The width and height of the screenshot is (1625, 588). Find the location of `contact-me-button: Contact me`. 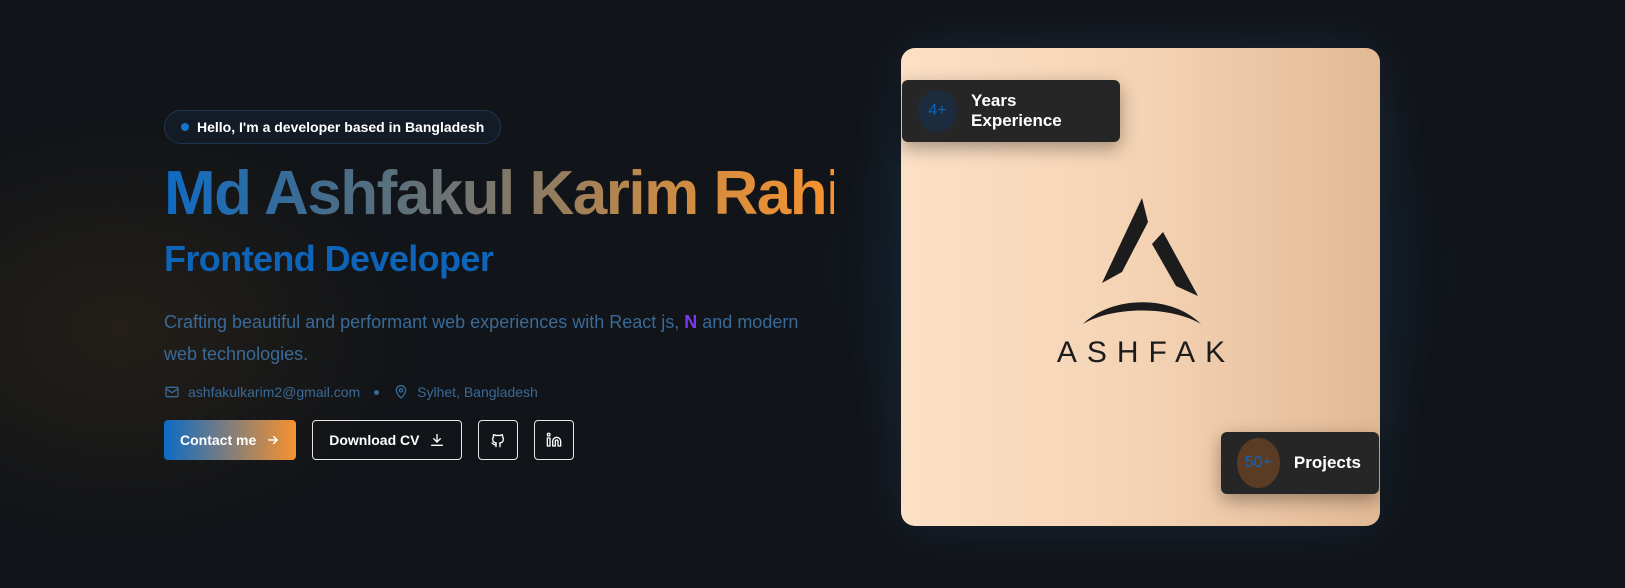

contact-me-button: Contact me is located at coordinates (230, 440).